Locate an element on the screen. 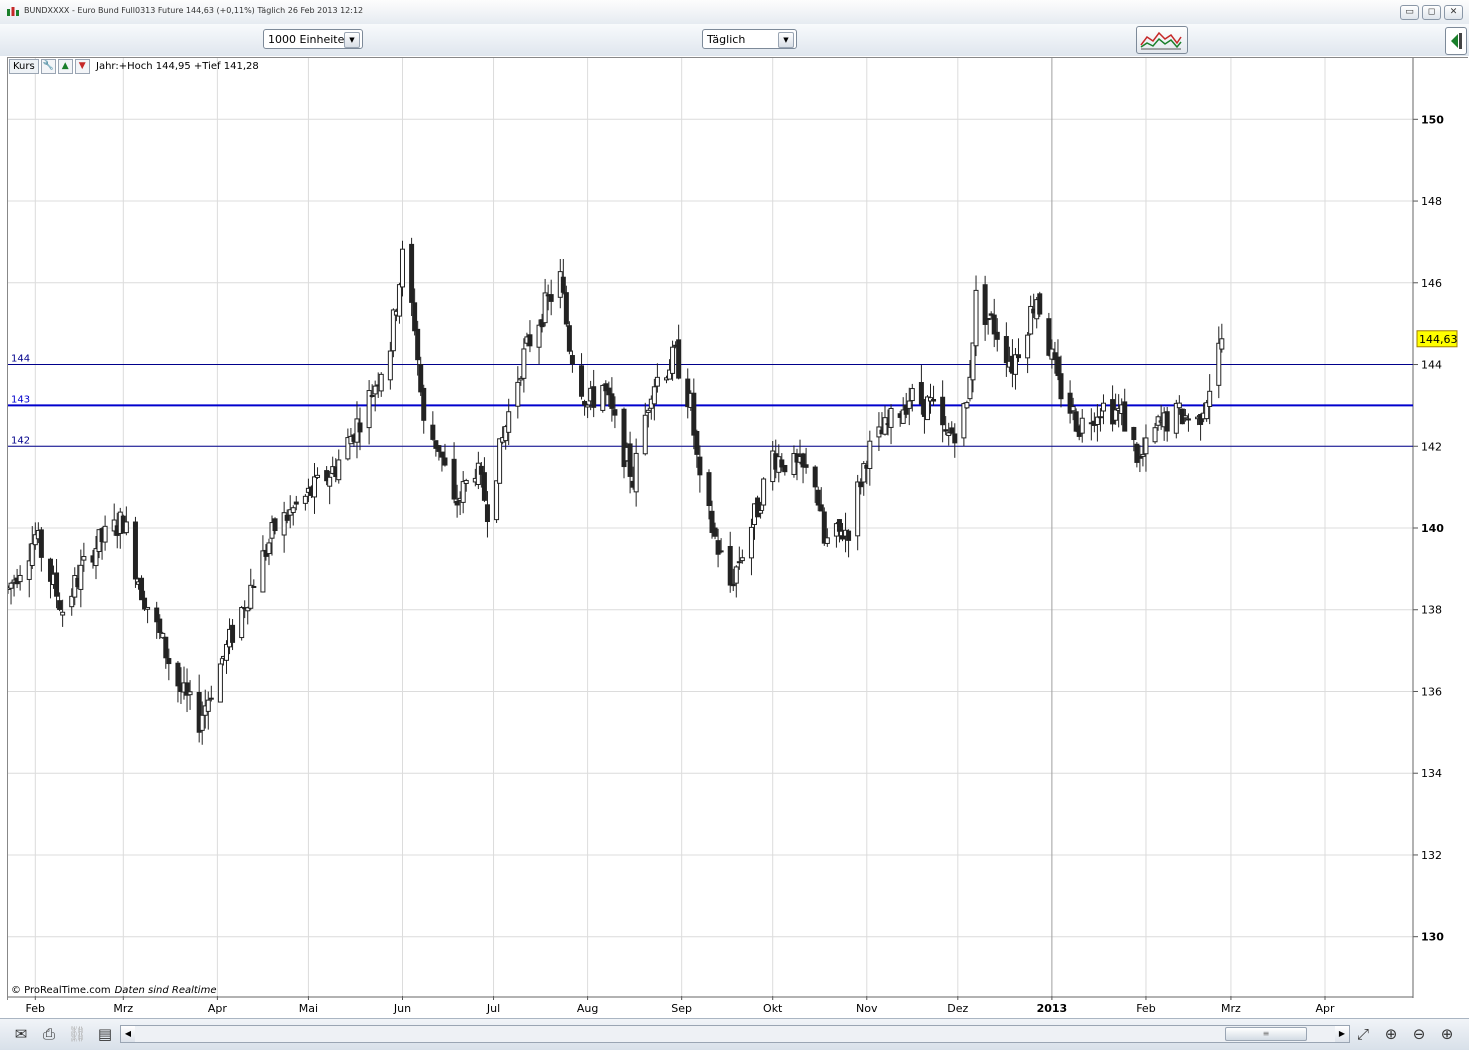 This screenshot has height=1050, width=1469. mail-icon: ✉ is located at coordinates (21, 1034).